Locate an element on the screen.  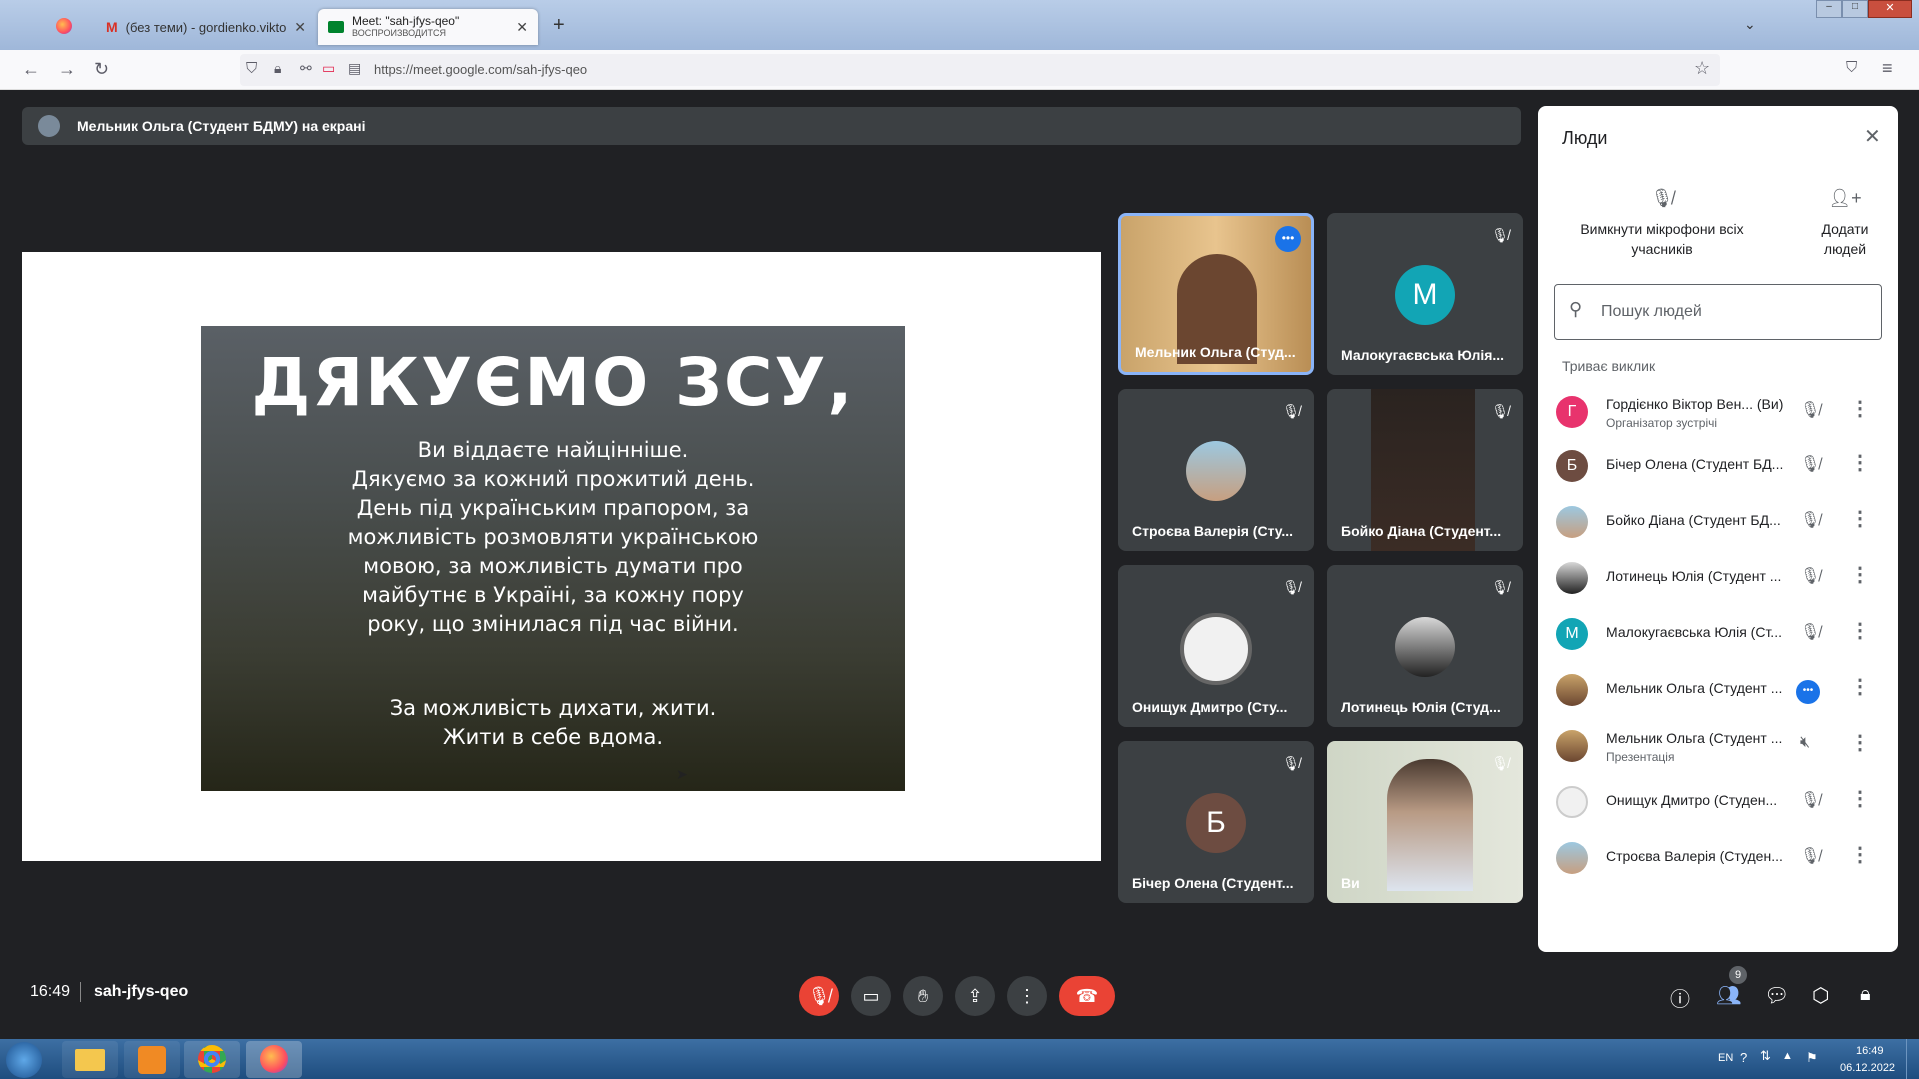
close-icon: ✕ is located at coordinates (1872, 136).